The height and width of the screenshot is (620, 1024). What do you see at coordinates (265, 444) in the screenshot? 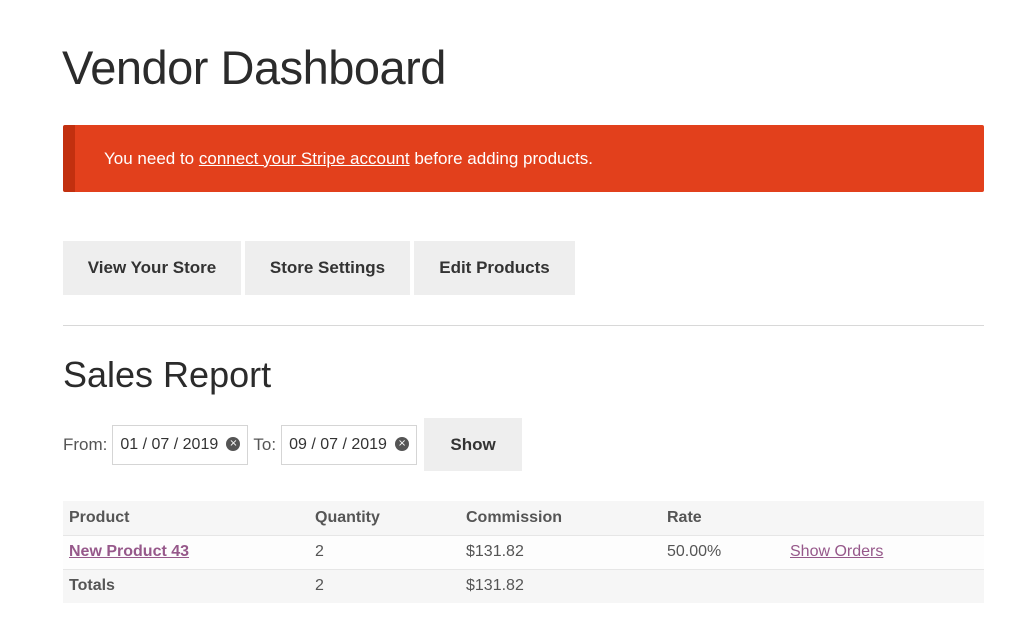
I see `to-label: To:` at bounding box center [265, 444].